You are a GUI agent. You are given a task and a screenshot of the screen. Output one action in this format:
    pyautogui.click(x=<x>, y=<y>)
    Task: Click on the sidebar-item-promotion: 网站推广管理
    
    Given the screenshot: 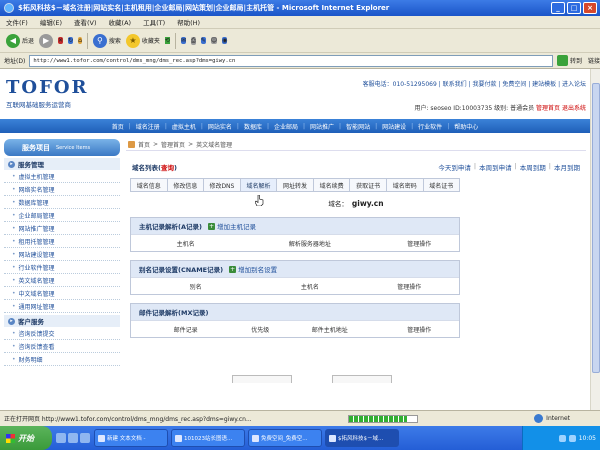 What is the action you would take?
    pyautogui.click(x=62, y=228)
    